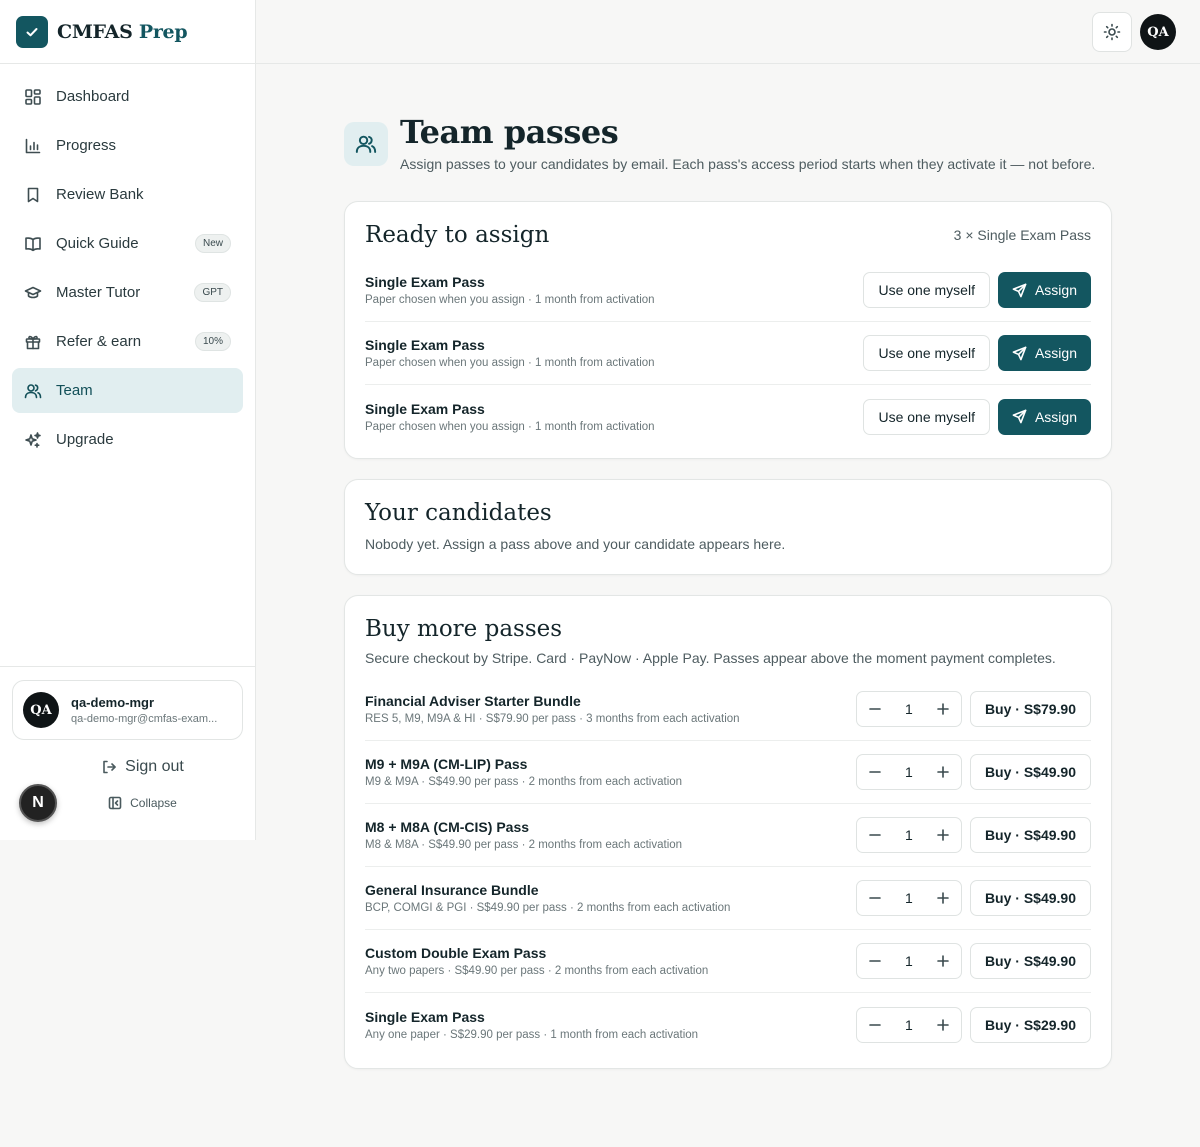 The width and height of the screenshot is (1200, 1147). I want to click on sidebar-item-team: Team, so click(127, 390).